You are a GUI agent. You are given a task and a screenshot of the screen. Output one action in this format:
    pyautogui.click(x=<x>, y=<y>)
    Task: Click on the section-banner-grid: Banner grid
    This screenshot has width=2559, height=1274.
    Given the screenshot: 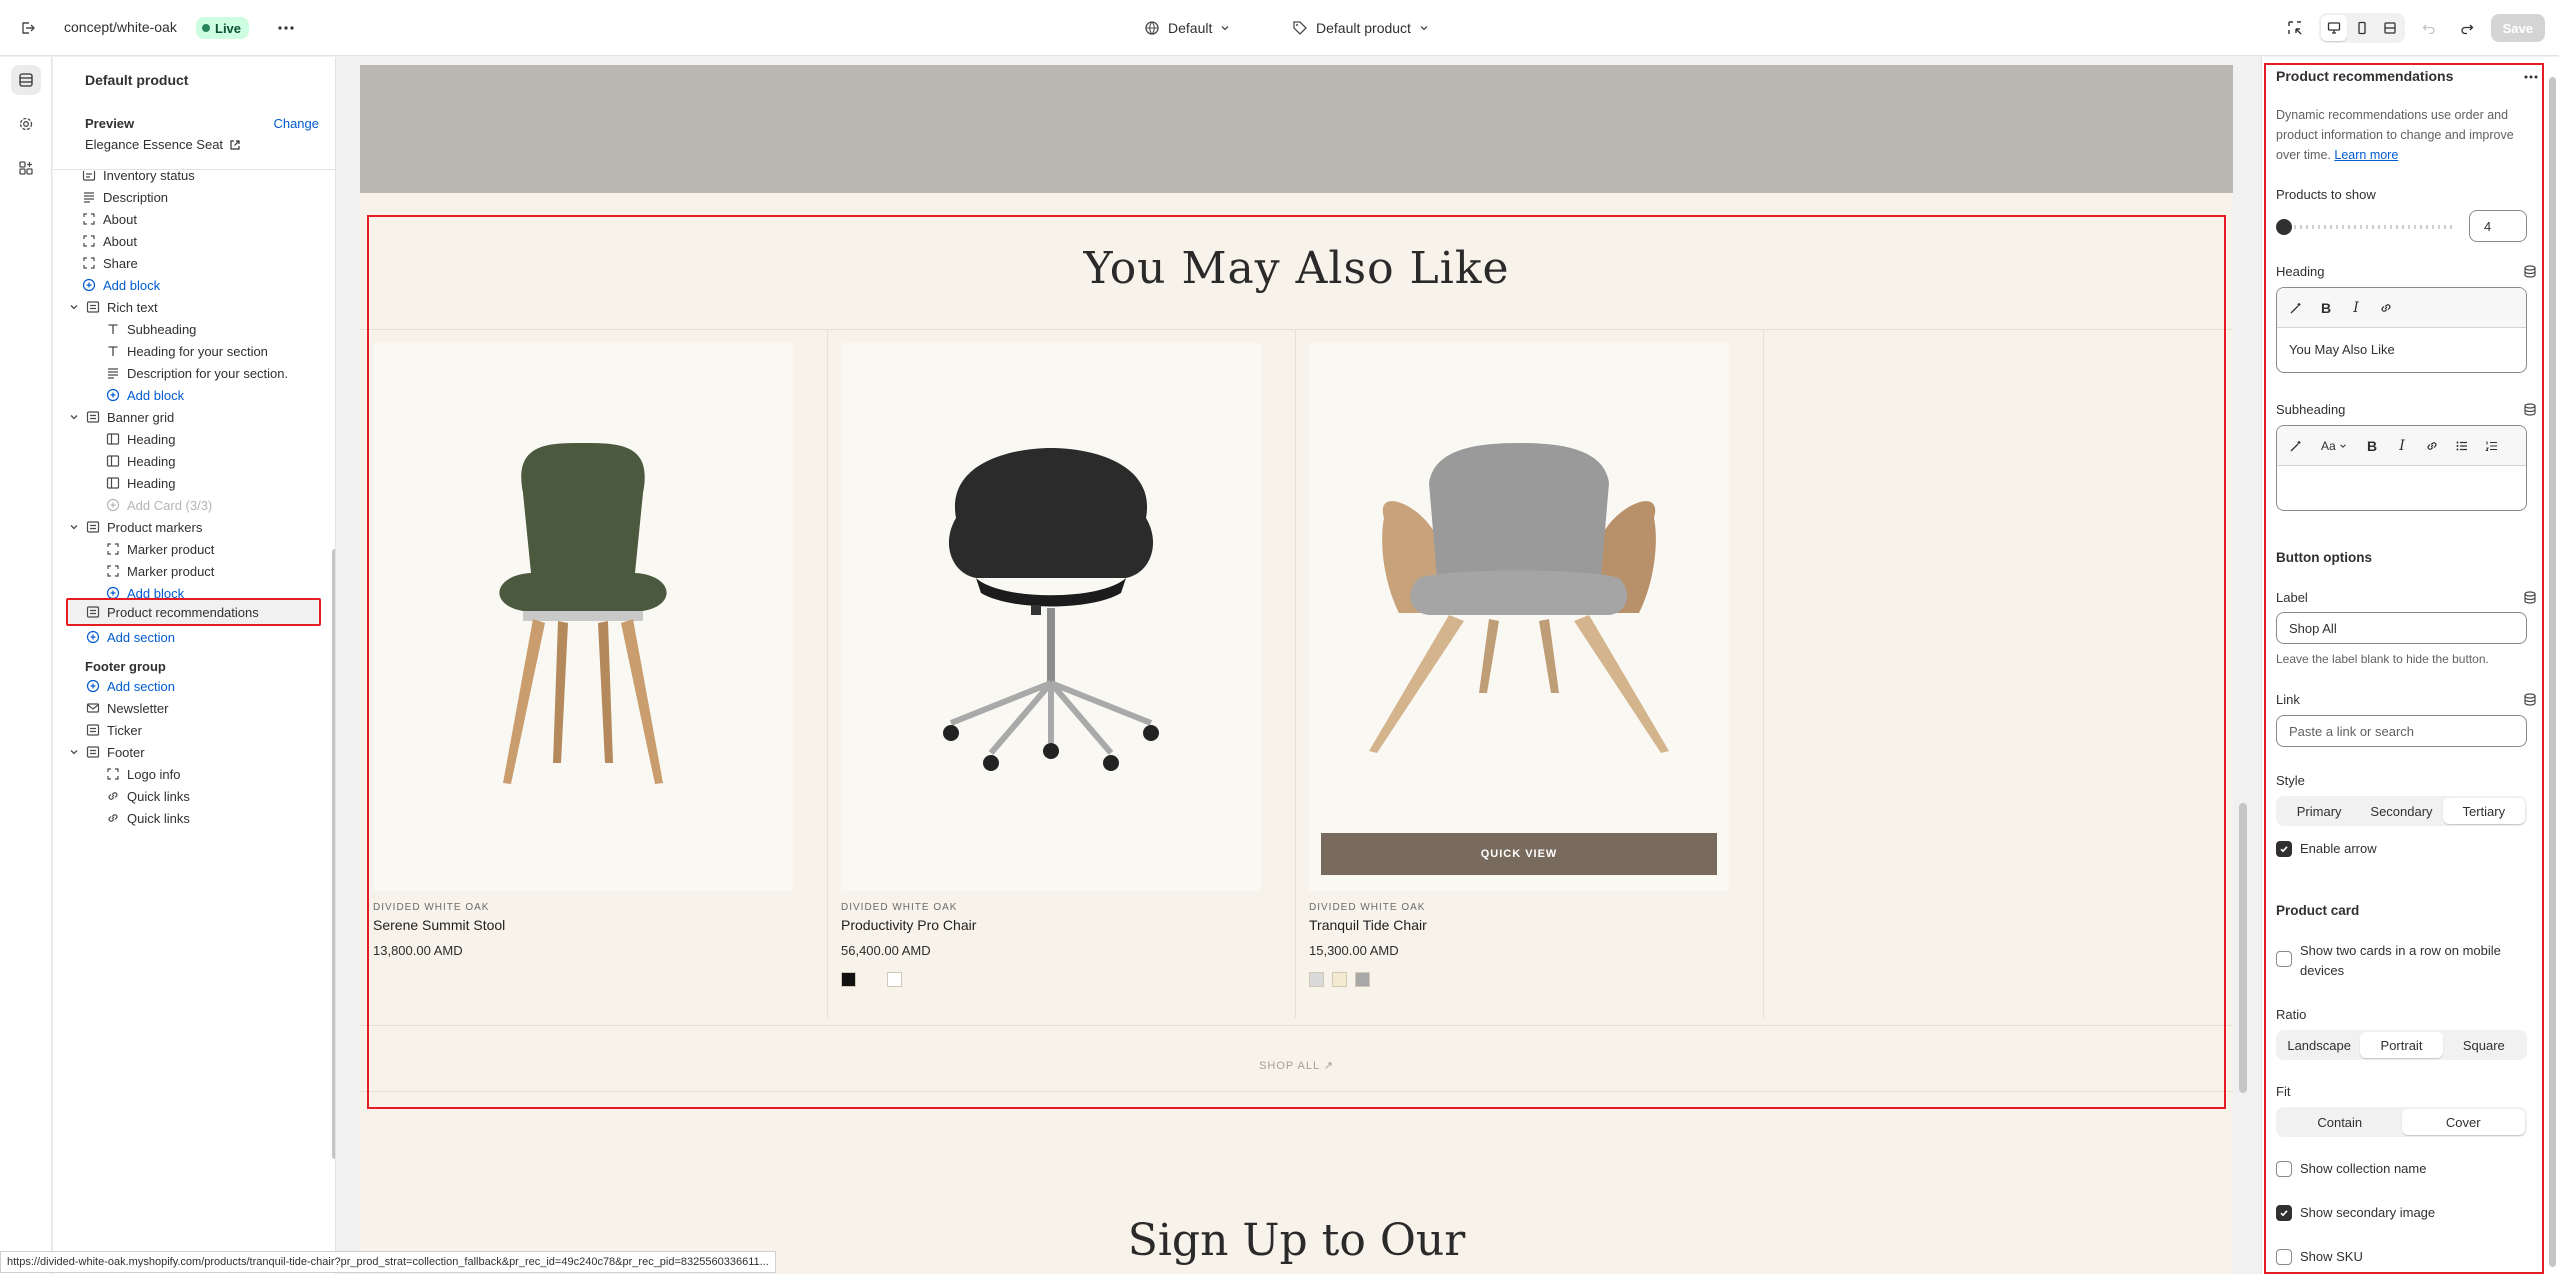 What is the action you would take?
    pyautogui.click(x=129, y=417)
    